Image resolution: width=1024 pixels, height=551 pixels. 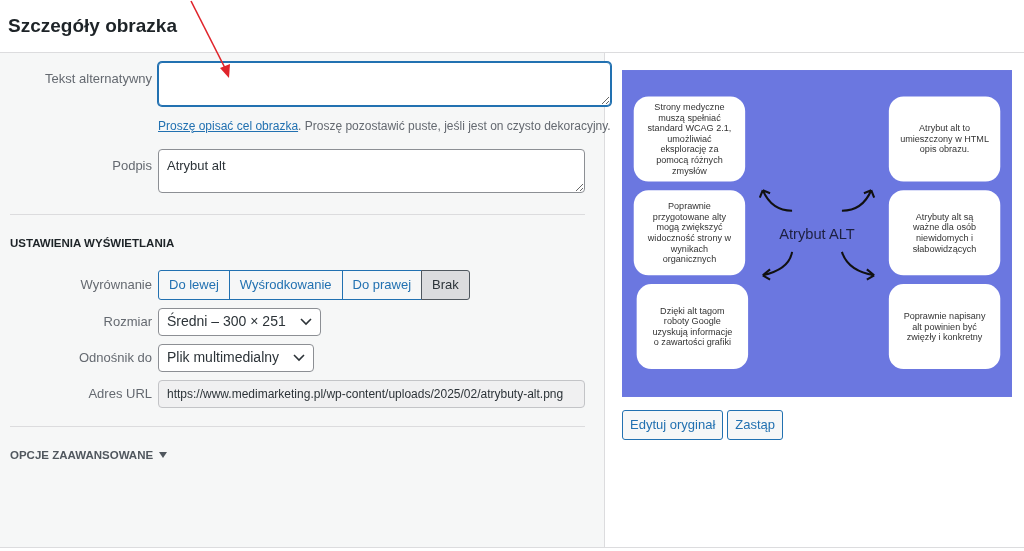 I want to click on alignment-option: Brak, so click(x=445, y=285).